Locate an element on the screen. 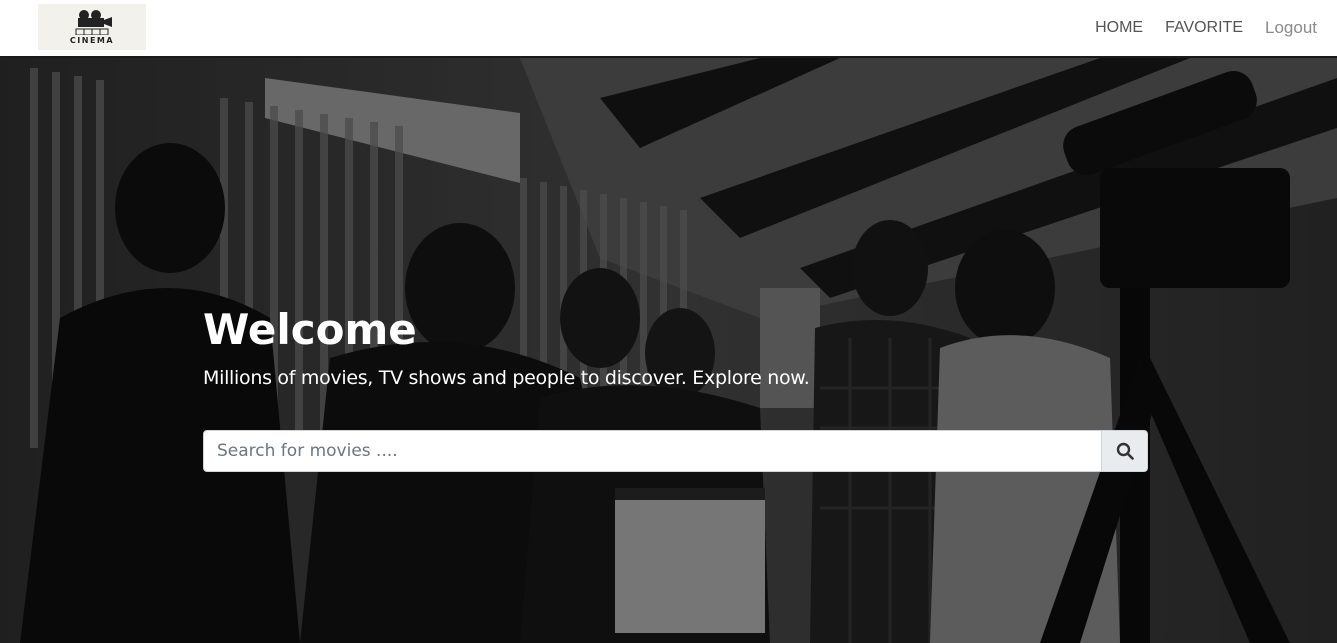 This screenshot has height=643, width=1337. nav-links: HOME FAVORITE Logout is located at coordinates (1195, 28).